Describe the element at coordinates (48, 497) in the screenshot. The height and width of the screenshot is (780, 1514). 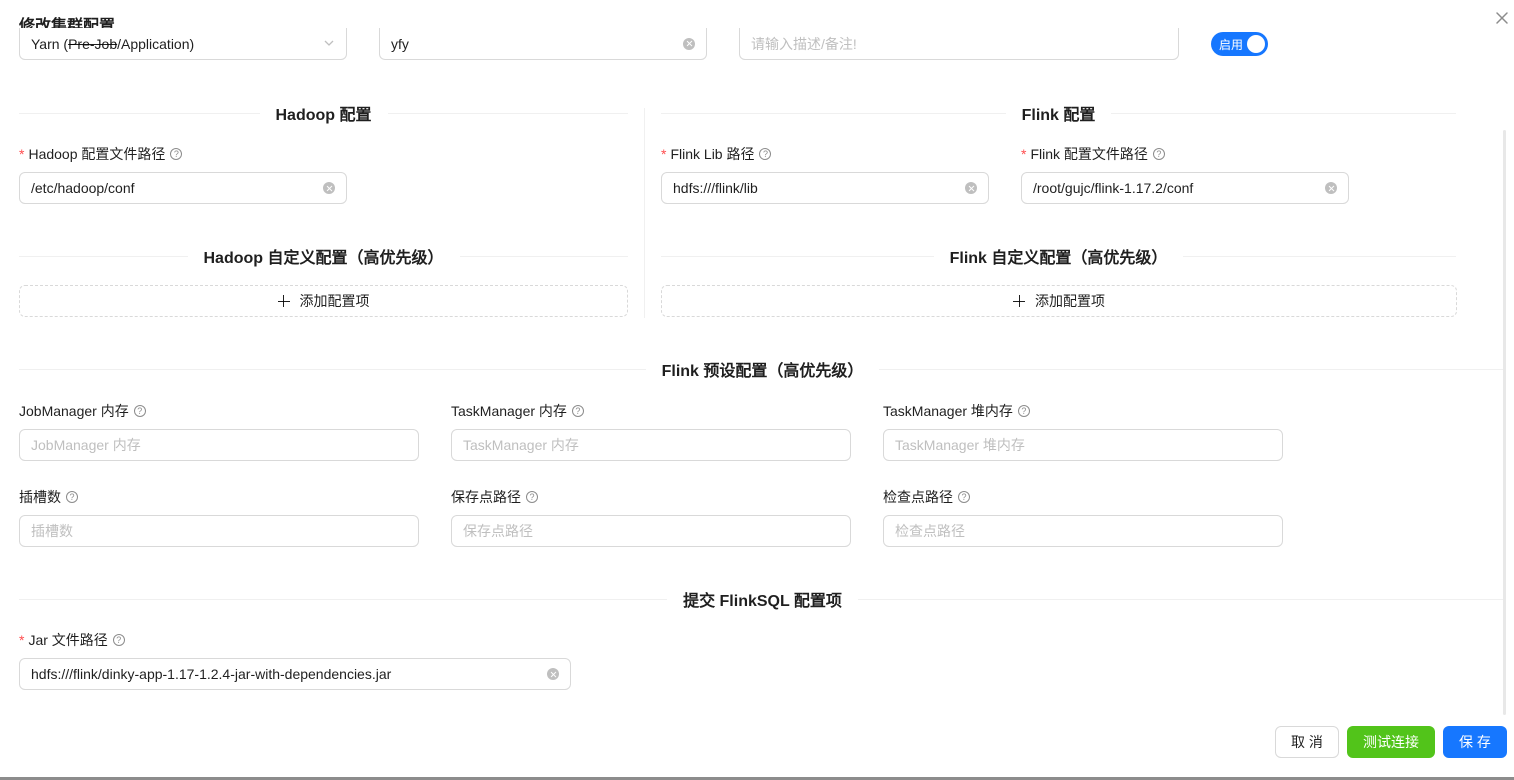
I see `slots-label: 插槽数?` at that location.